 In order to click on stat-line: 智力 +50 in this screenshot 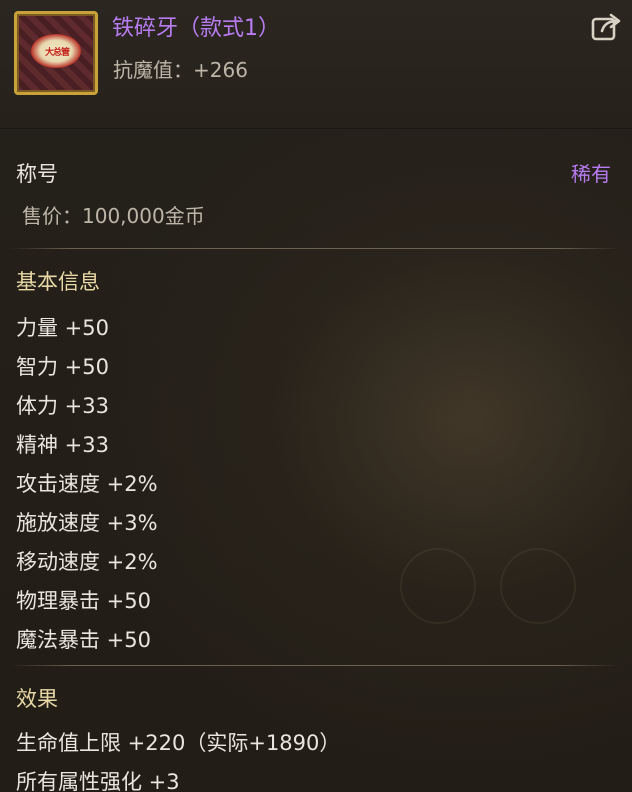, I will do `click(62, 367)`.